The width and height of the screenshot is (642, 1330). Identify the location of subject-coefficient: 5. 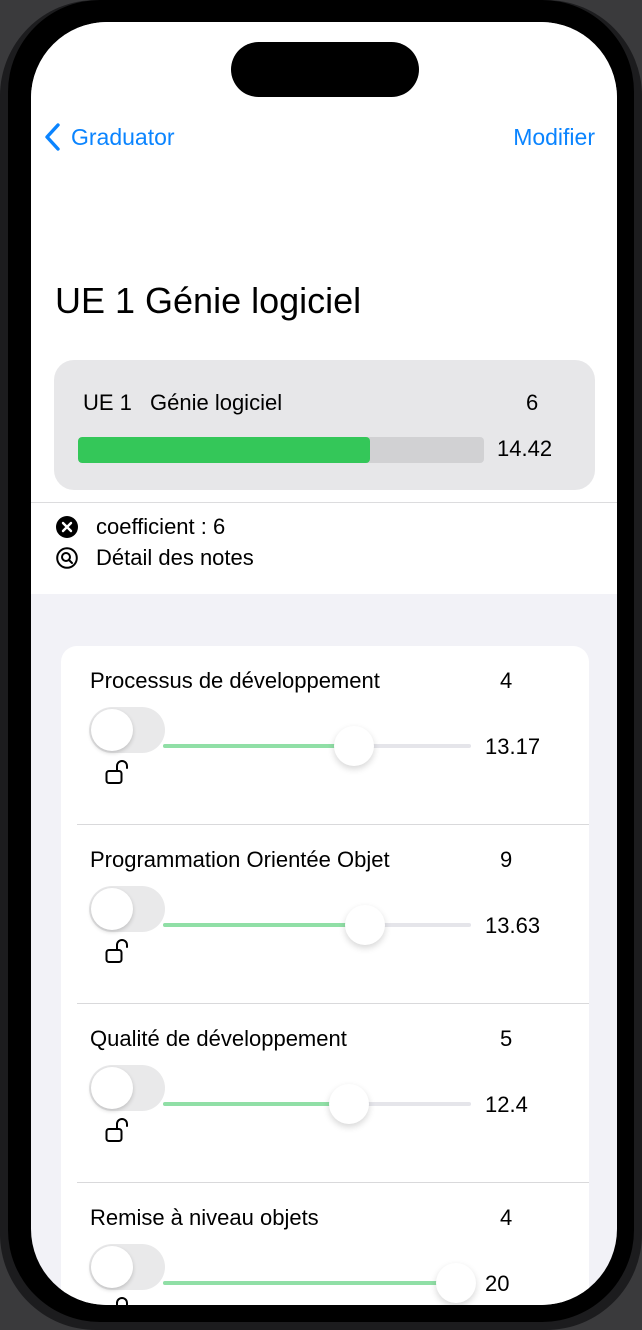
(506, 1038).